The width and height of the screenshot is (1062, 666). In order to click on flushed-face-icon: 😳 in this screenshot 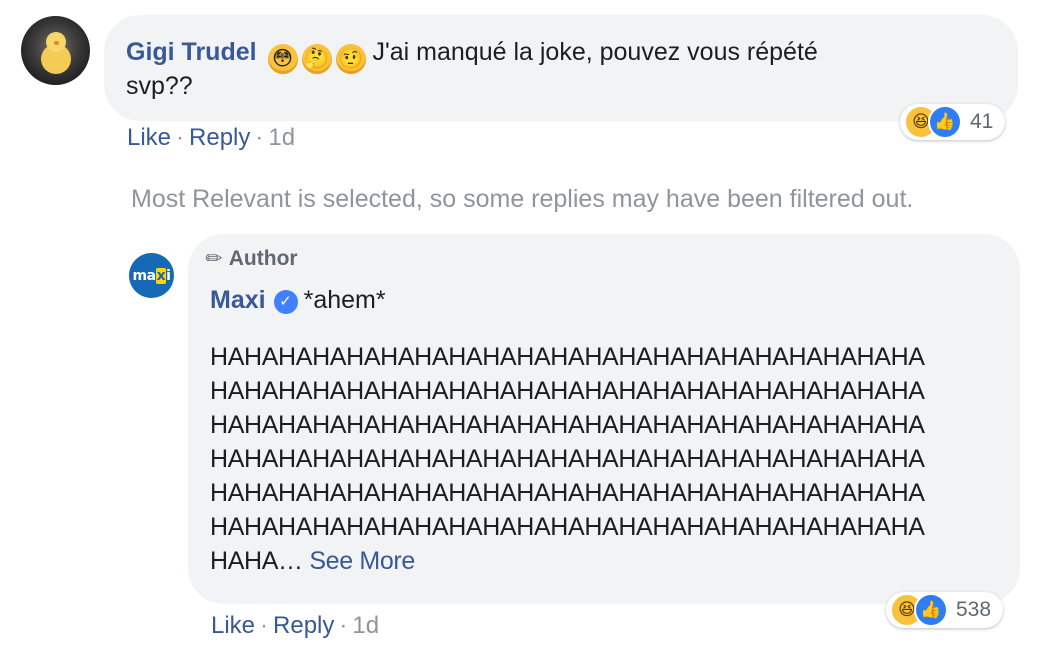, I will do `click(282, 59)`.